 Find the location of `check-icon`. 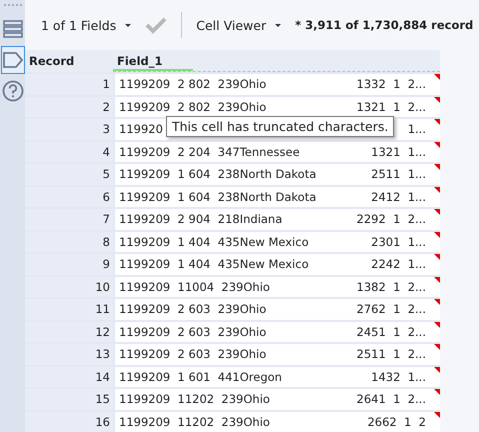

check-icon is located at coordinates (156, 25).